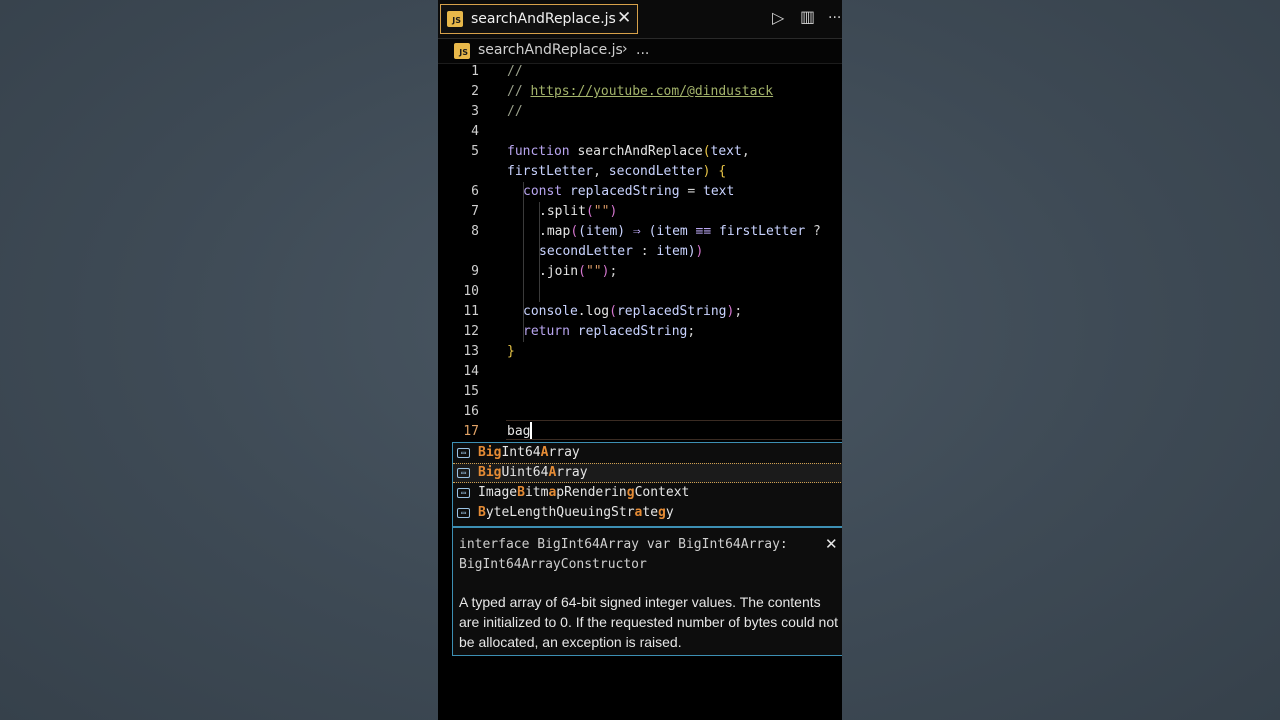 The height and width of the screenshot is (720, 1280). I want to click on comment-link: https://youtube.com/@dindustack, so click(651, 91).